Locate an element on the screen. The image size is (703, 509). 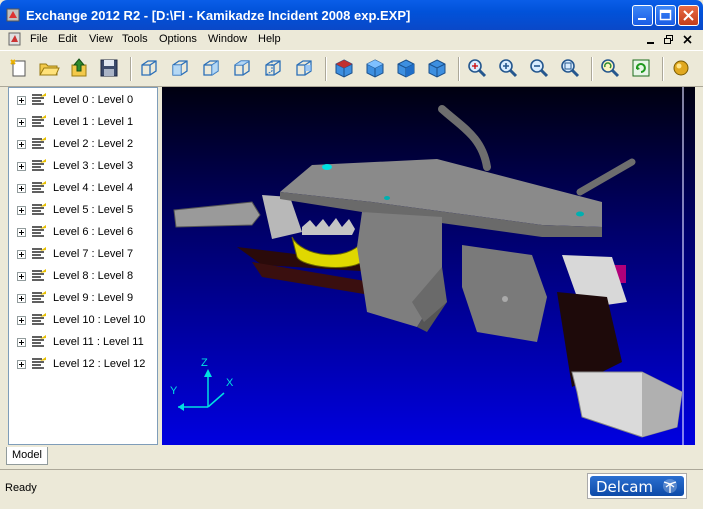
view-back-icon is located at coordinates (211, 68).